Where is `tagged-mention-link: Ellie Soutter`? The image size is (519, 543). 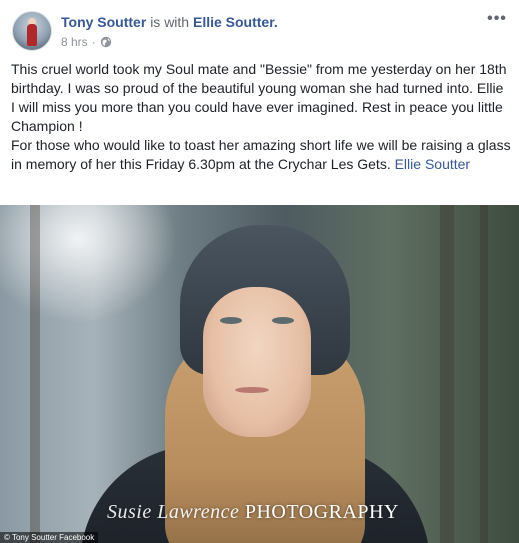 tagged-mention-link: Ellie Soutter is located at coordinates (432, 164).